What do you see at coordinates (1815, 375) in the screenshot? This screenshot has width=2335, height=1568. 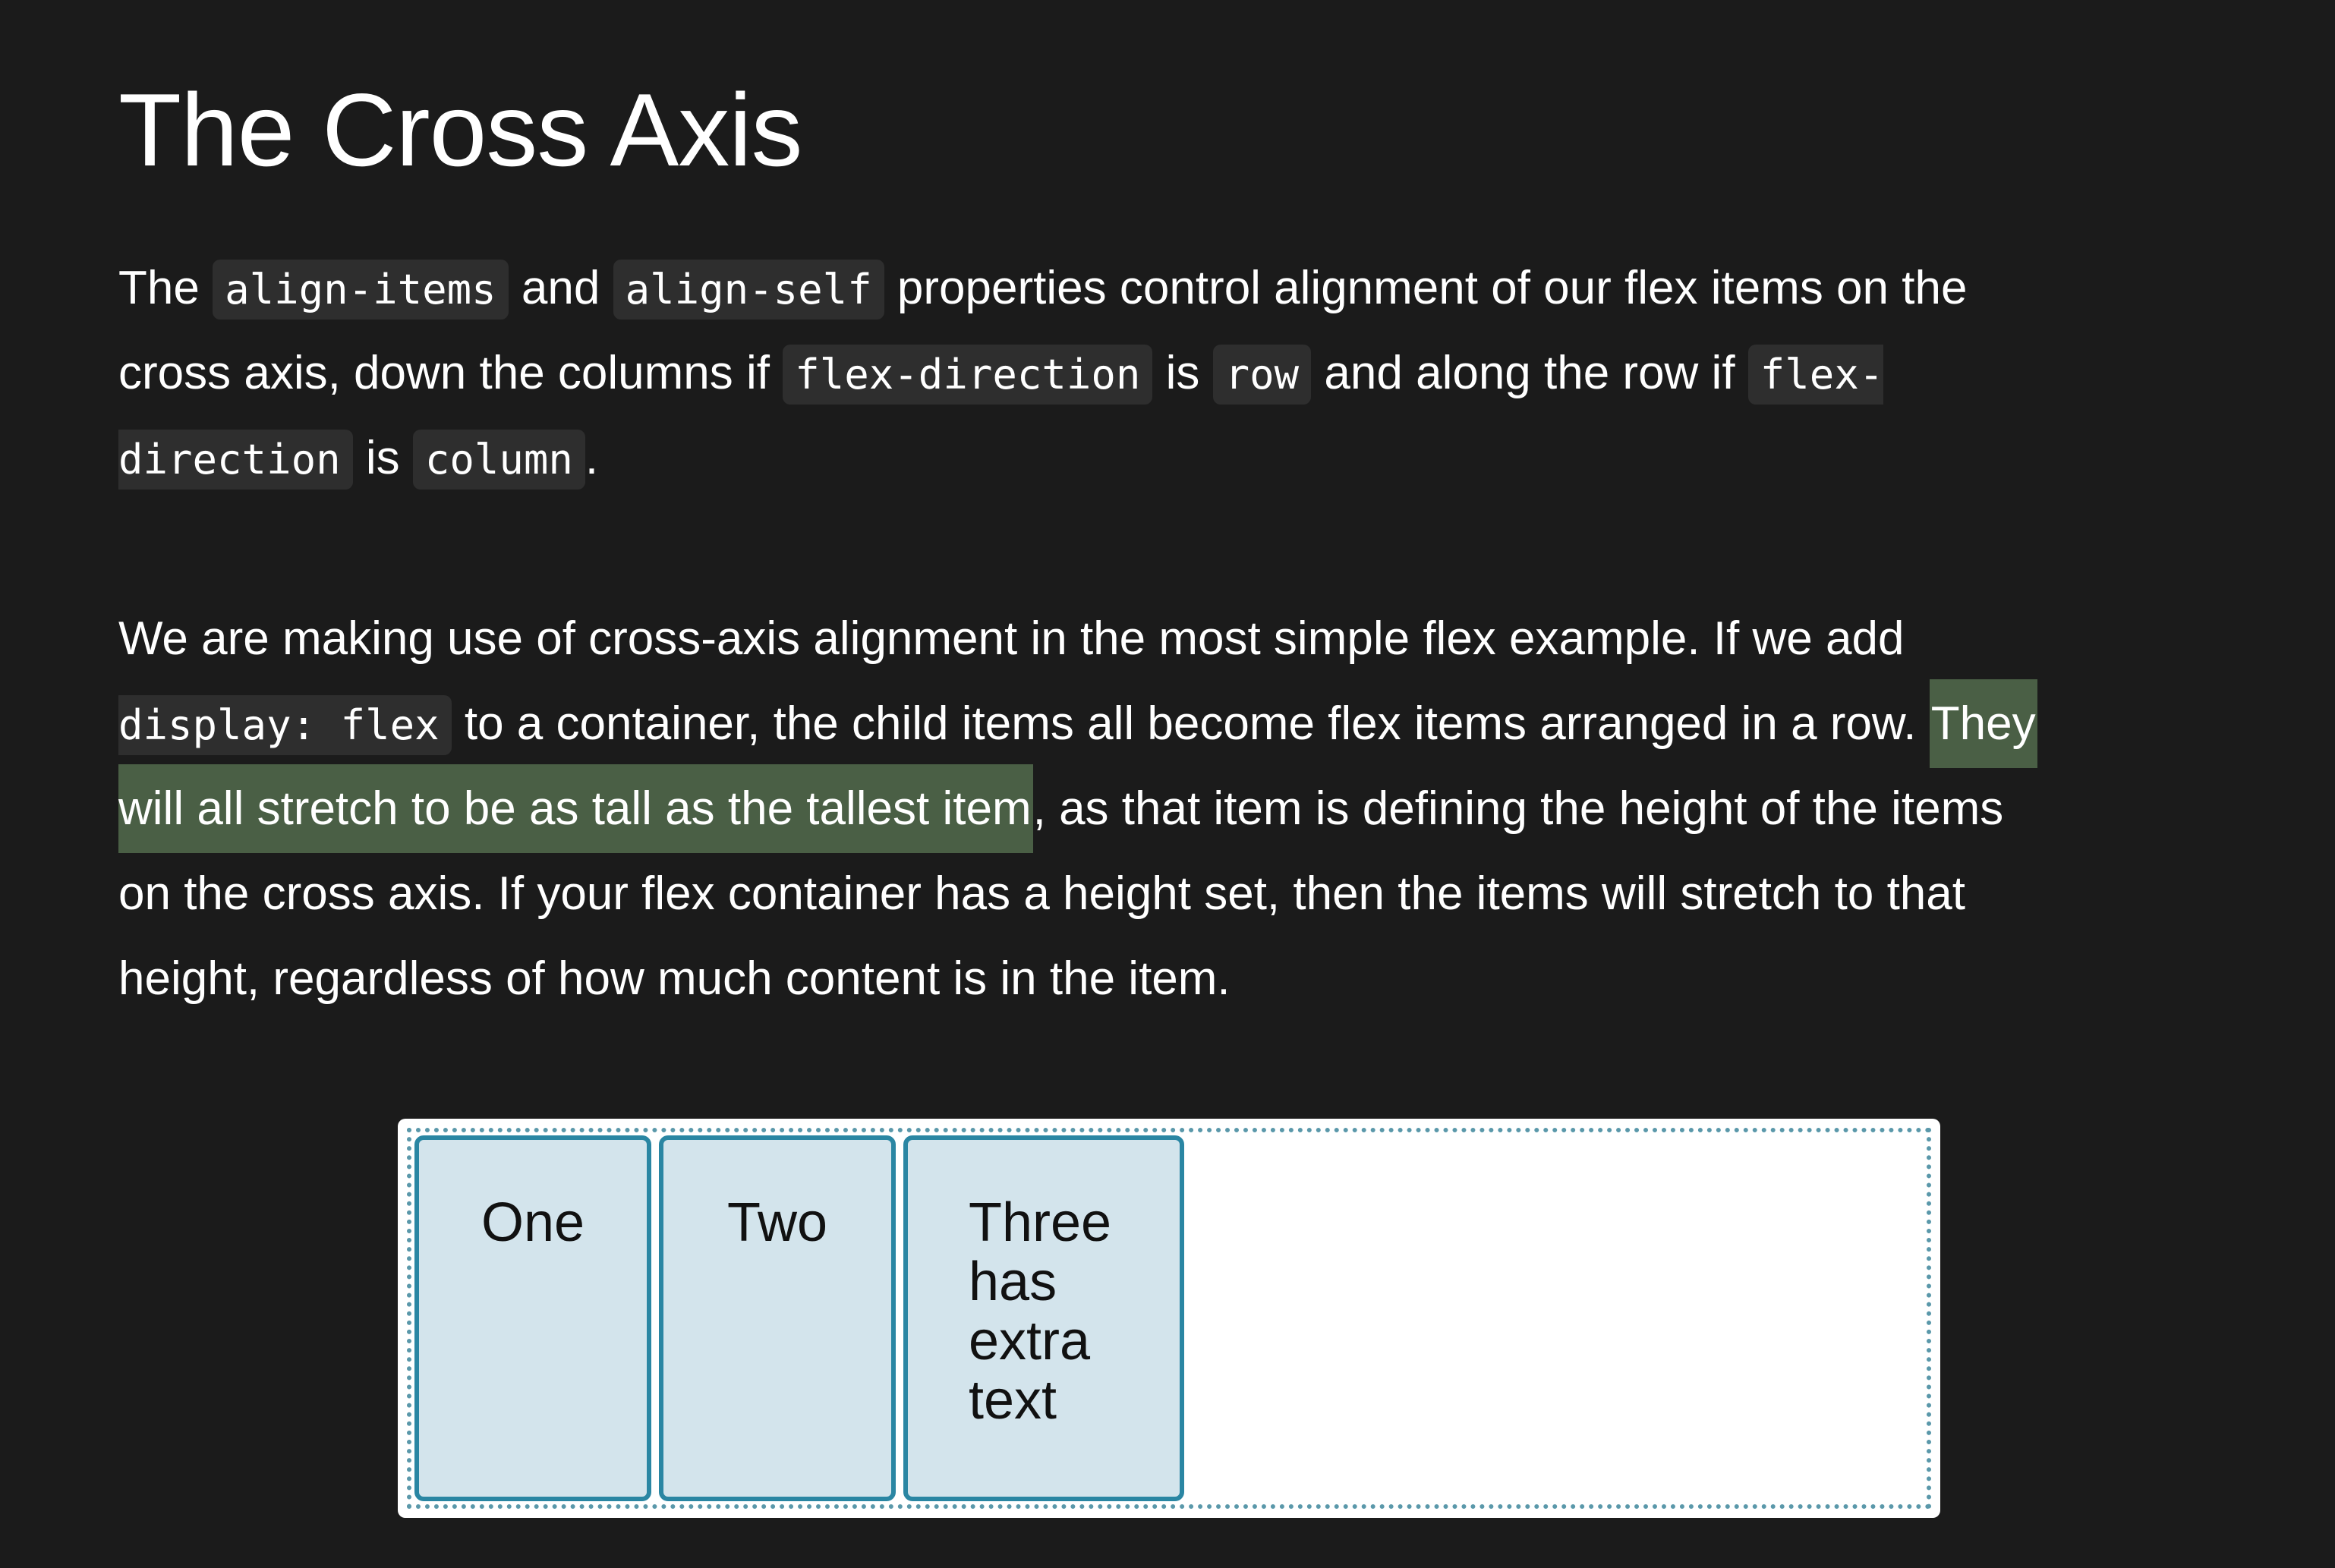 I see `code-flex-direction-part1: flex-` at bounding box center [1815, 375].